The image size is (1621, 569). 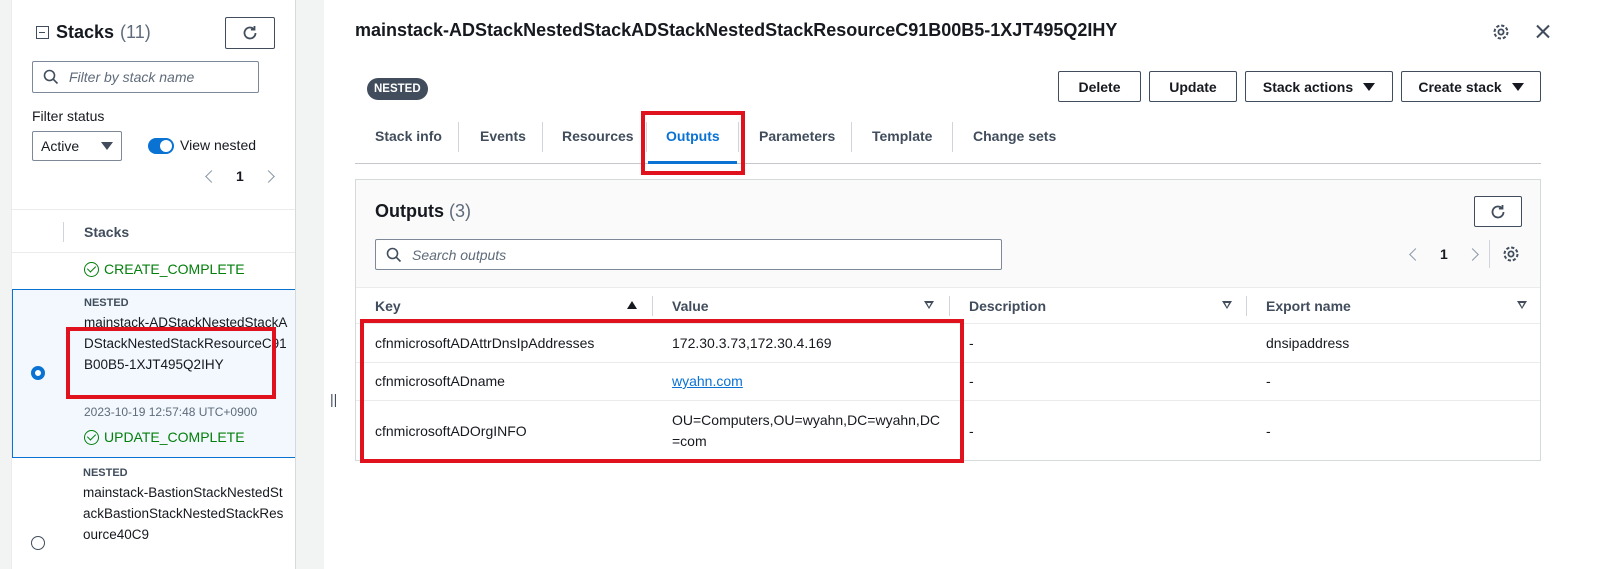 What do you see at coordinates (902, 136) in the screenshot?
I see `tab-template: Template` at bounding box center [902, 136].